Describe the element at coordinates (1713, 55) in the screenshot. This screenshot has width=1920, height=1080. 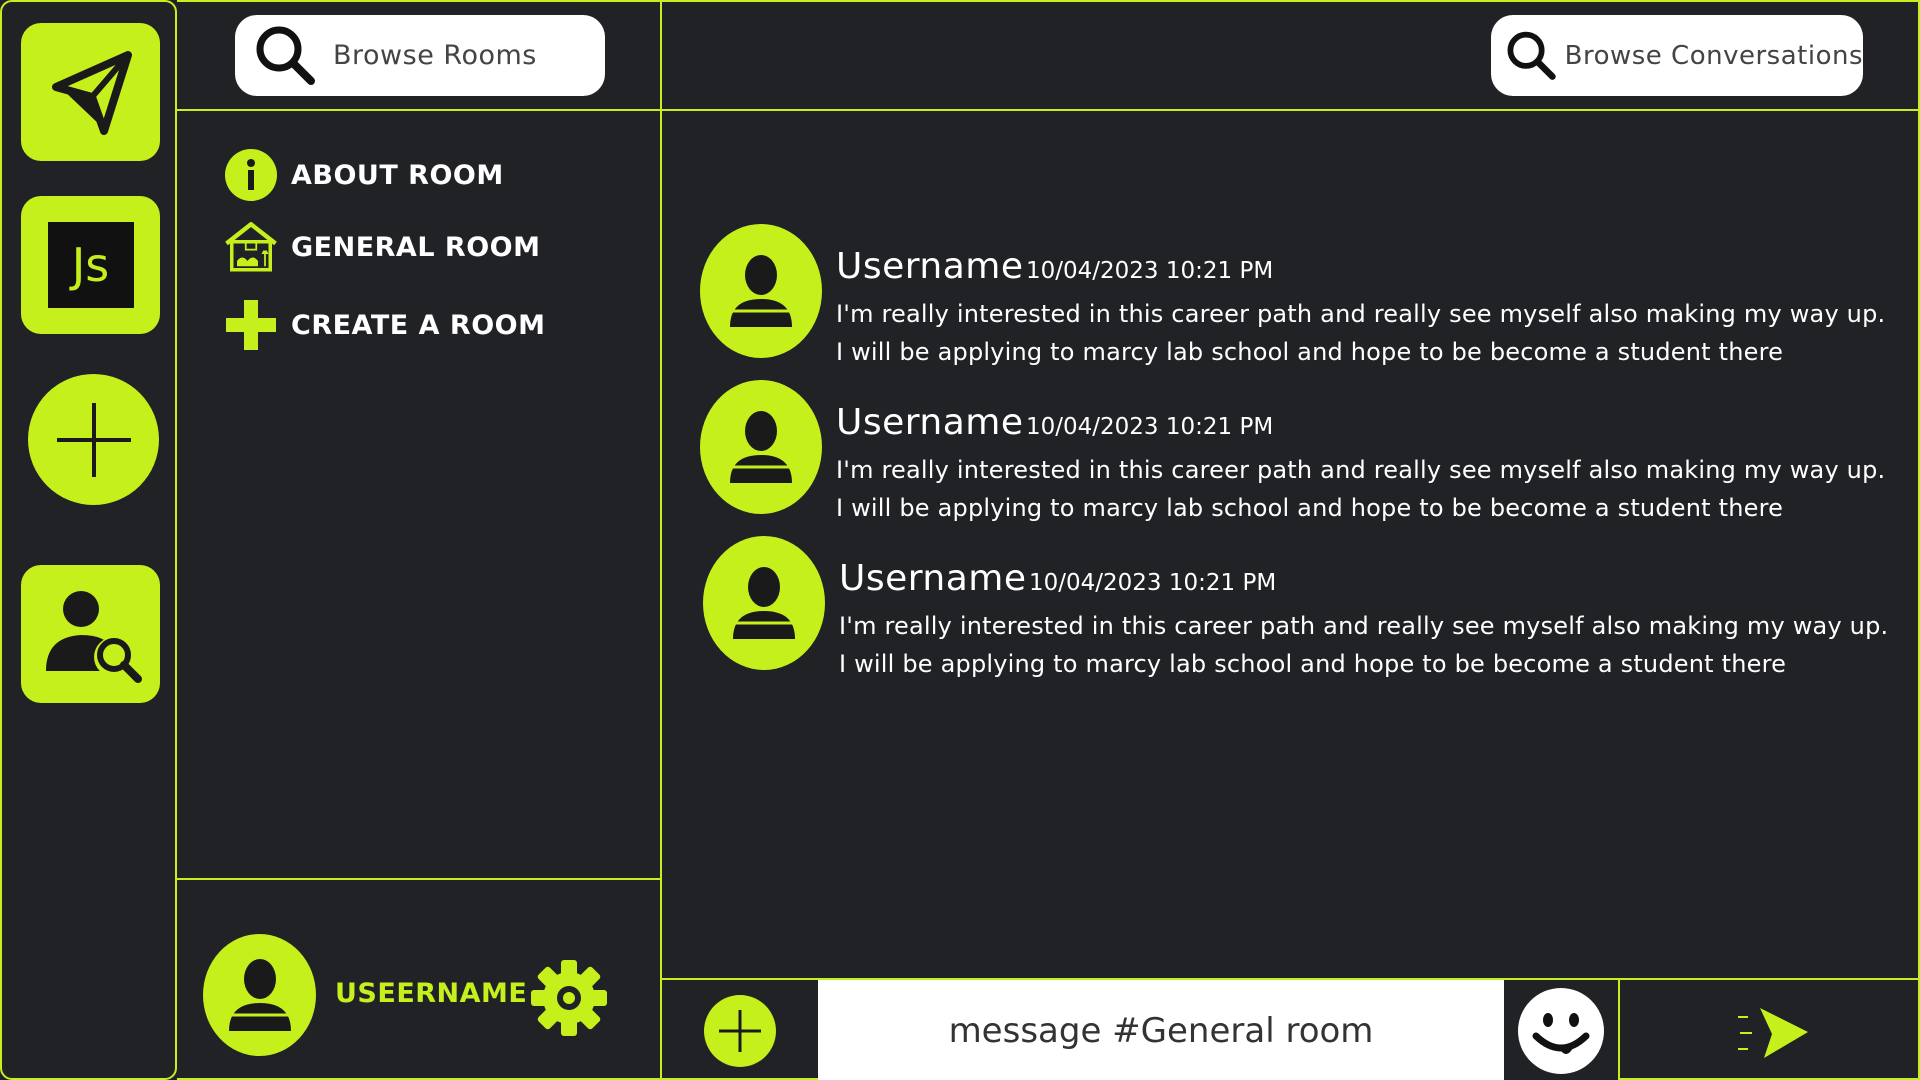
I see `browse-conversations-placeholder: Browse Conversations` at that location.